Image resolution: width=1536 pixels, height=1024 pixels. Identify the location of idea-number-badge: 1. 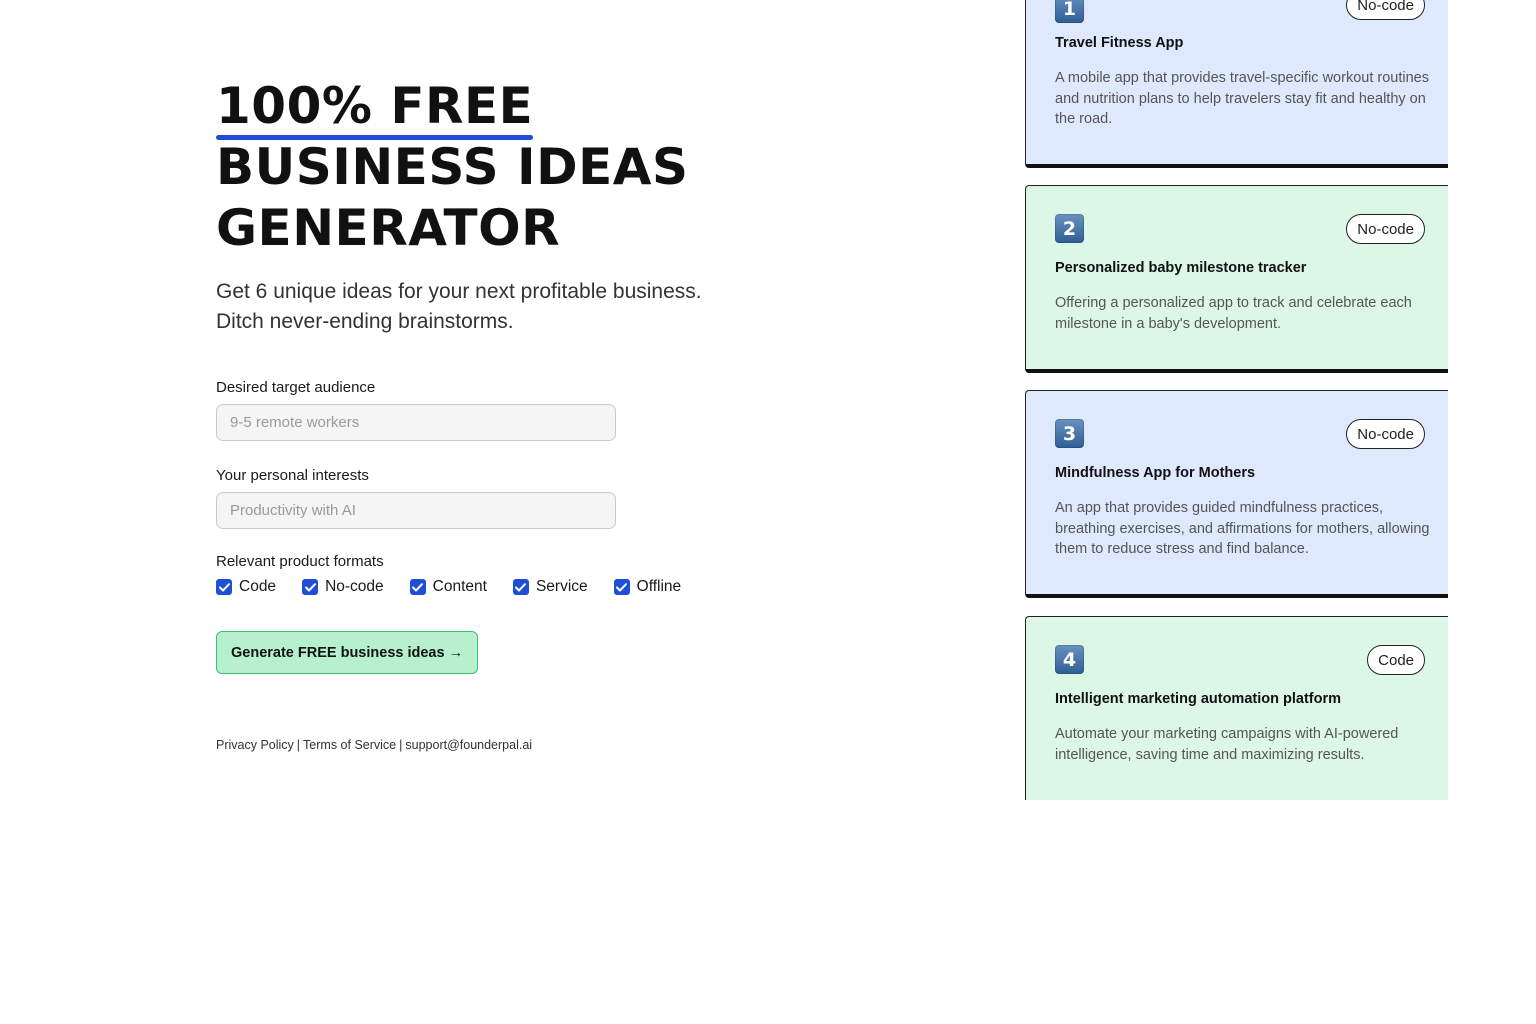
(1069, 11).